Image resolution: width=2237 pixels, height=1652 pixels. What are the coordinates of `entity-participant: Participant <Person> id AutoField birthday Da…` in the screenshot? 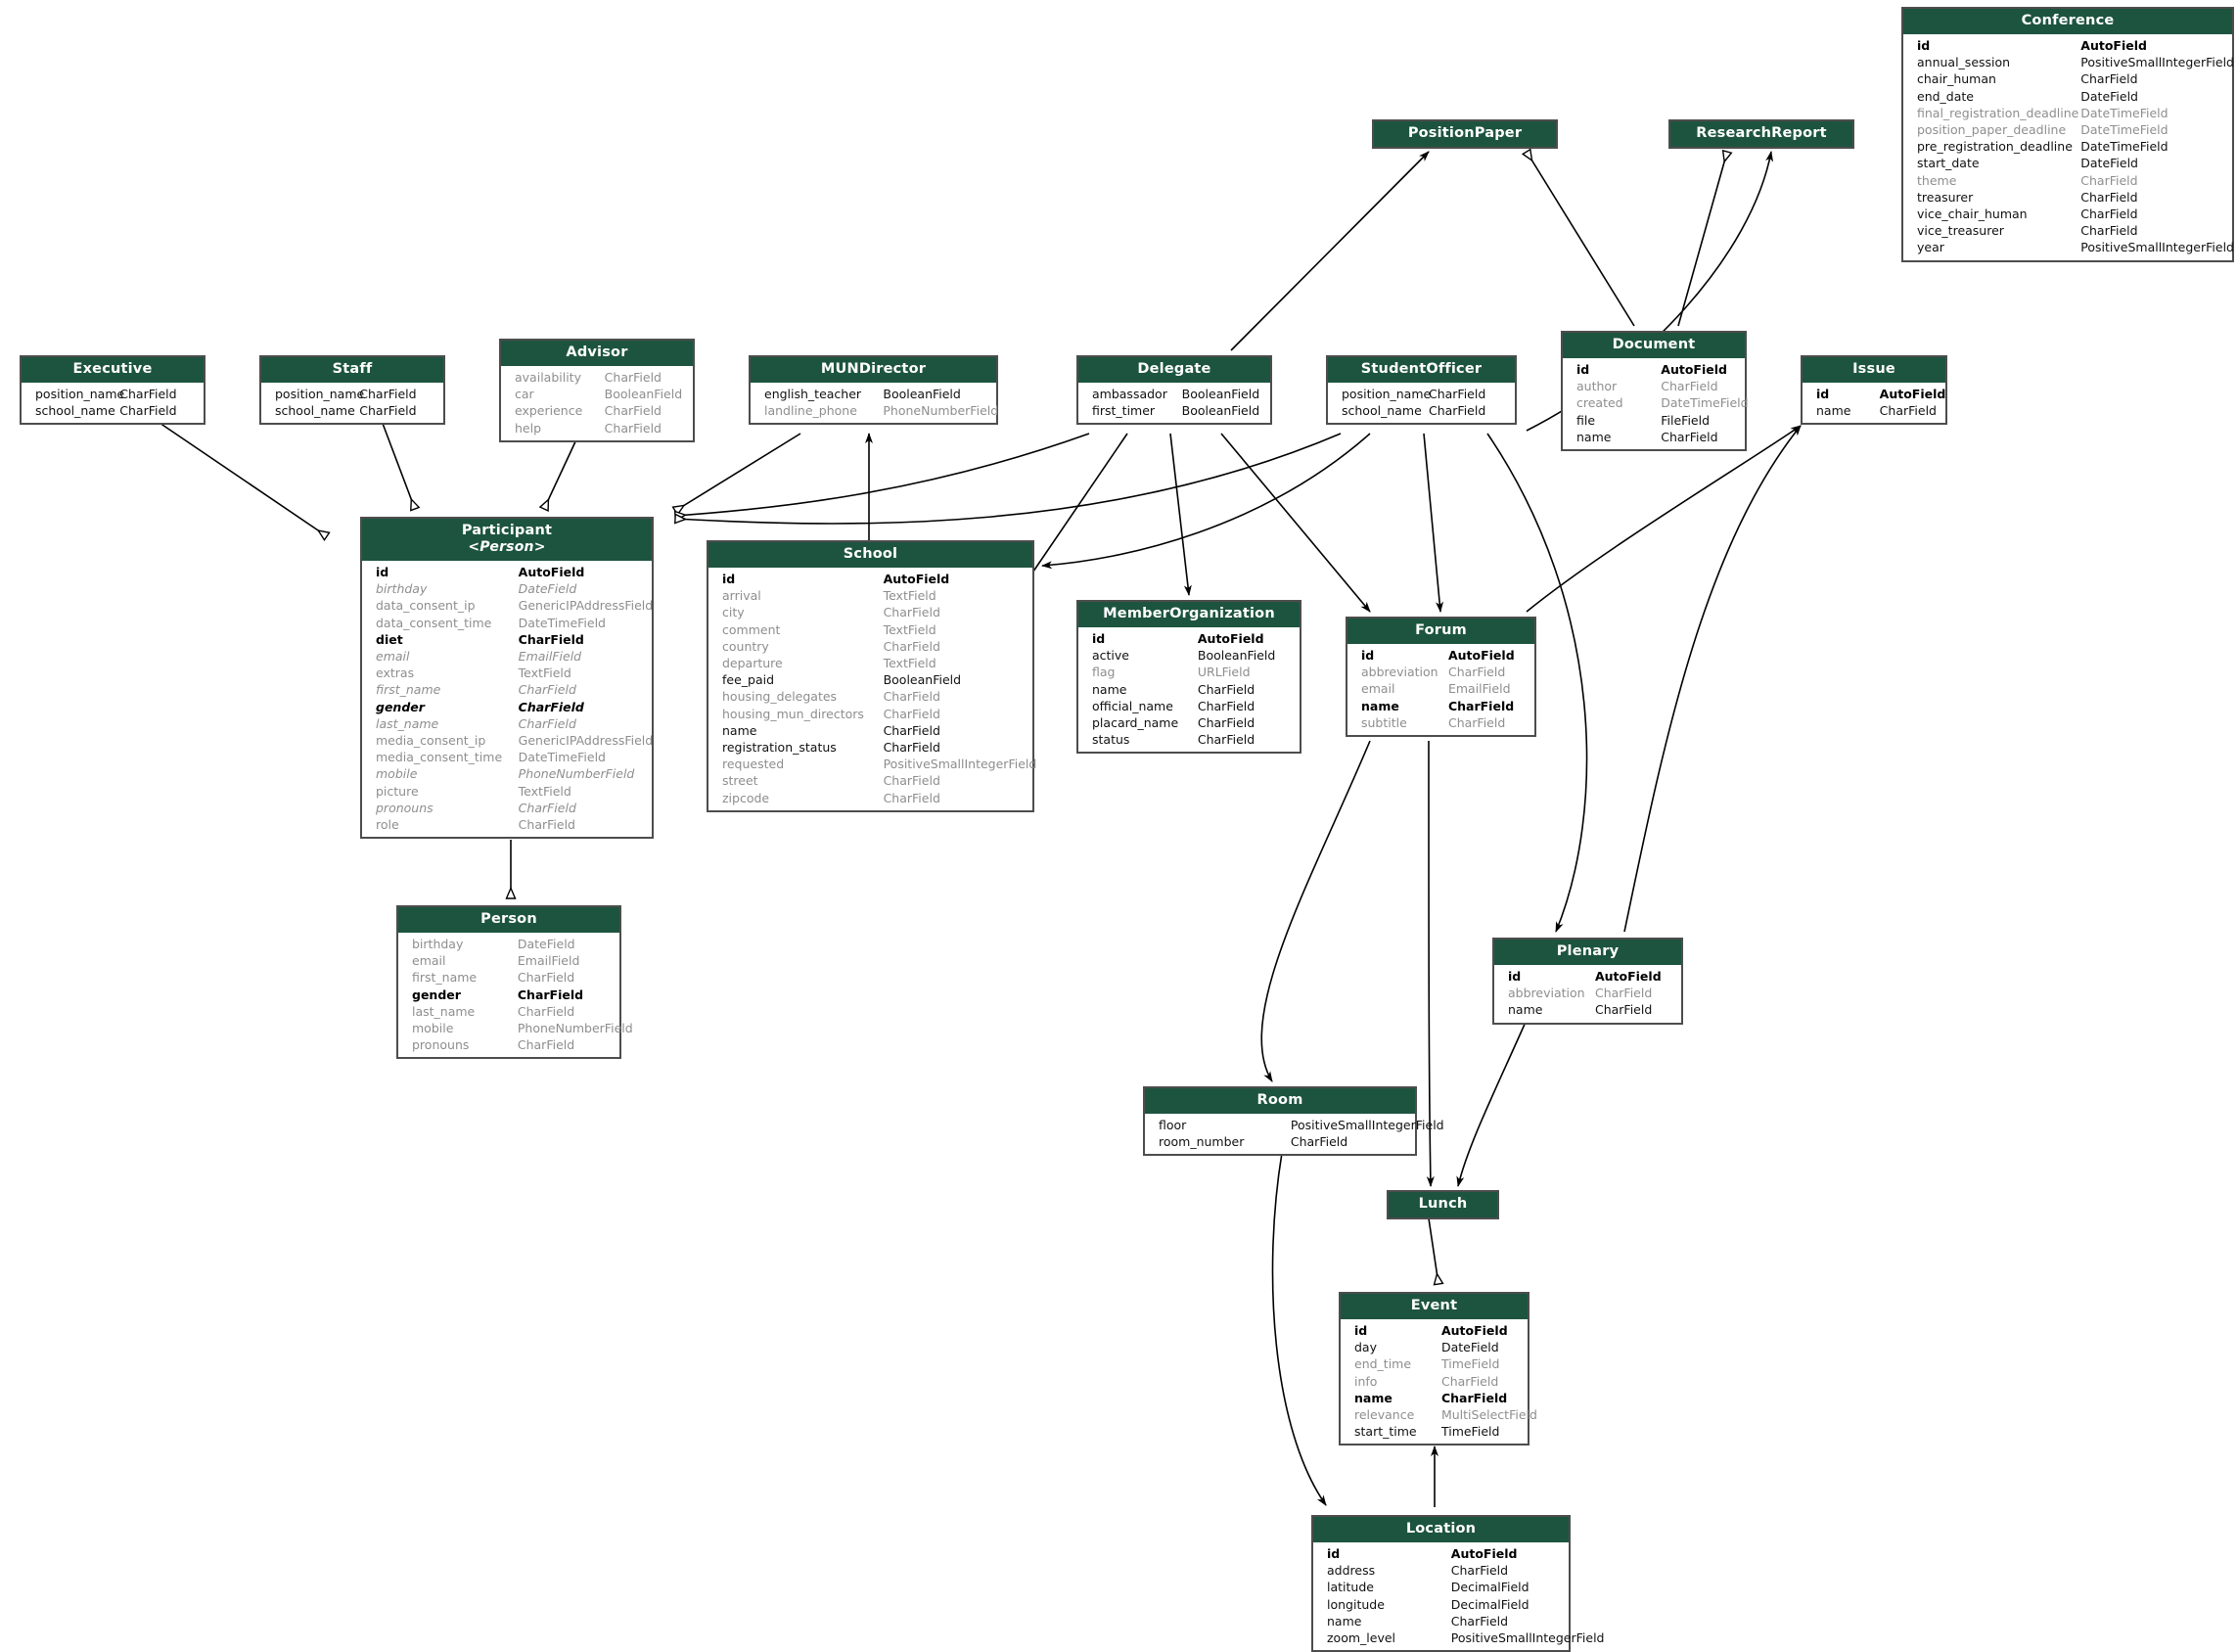 It's located at (507, 678).